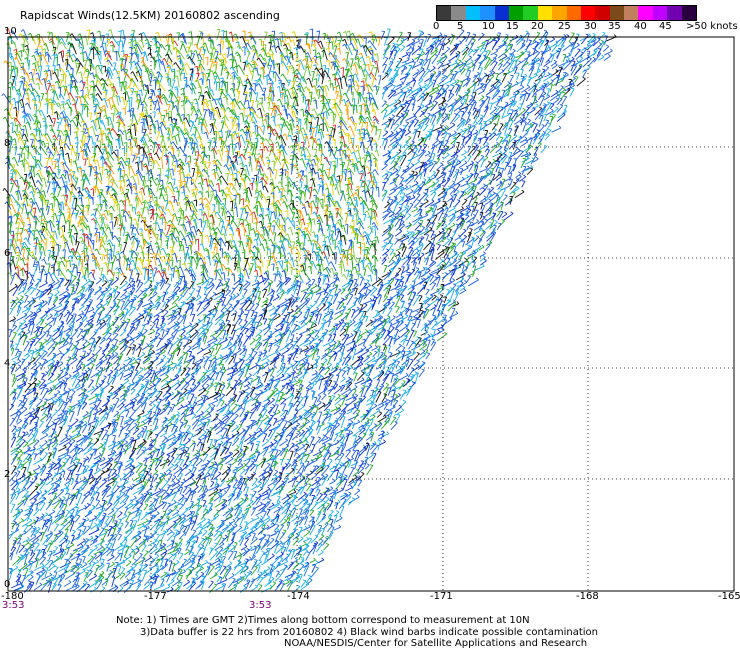  I want to click on latitude-tick: 0, so click(7, 584).